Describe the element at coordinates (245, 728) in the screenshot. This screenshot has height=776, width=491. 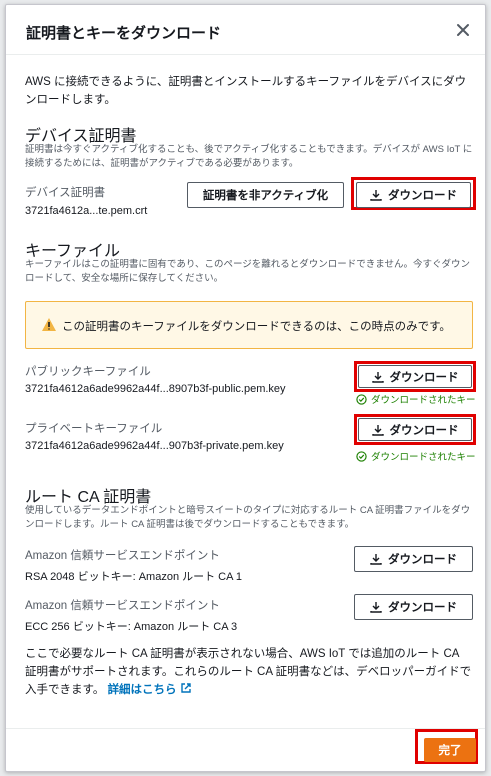
I see `footer-divider` at that location.